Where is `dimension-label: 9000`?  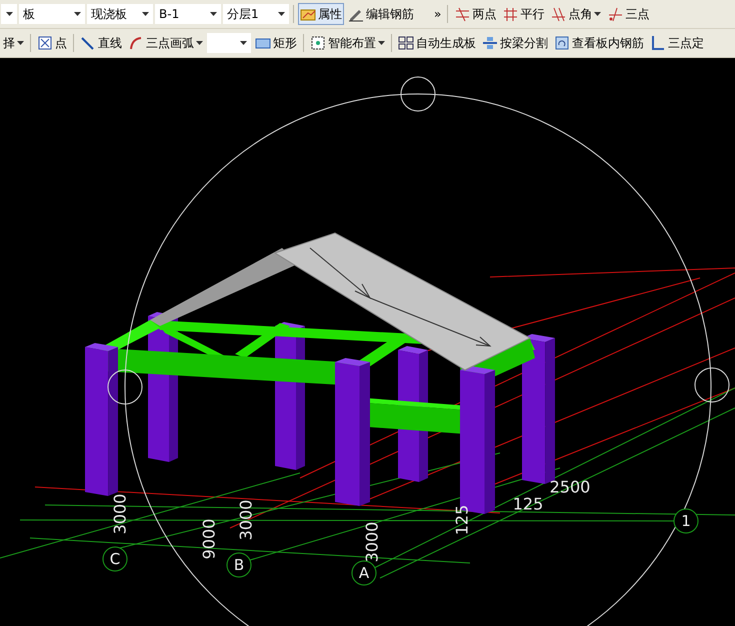 dimension-label: 9000 is located at coordinates (208, 539).